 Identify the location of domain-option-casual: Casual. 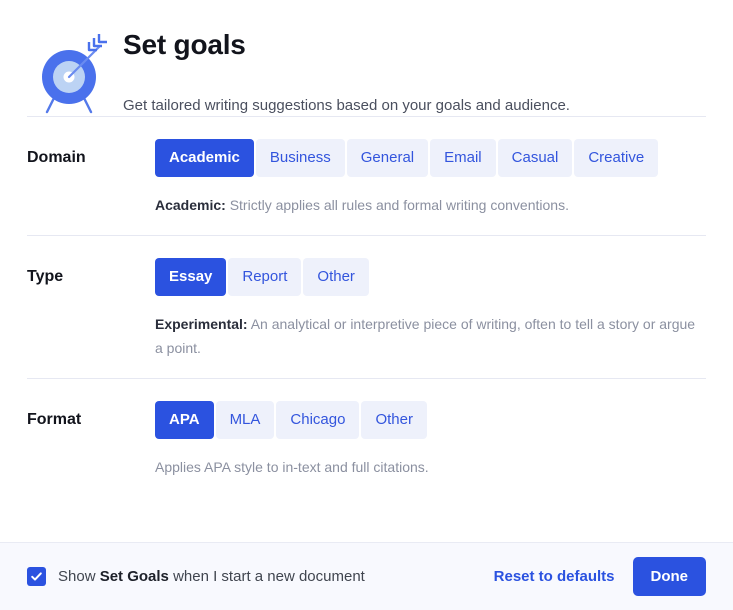
(535, 158).